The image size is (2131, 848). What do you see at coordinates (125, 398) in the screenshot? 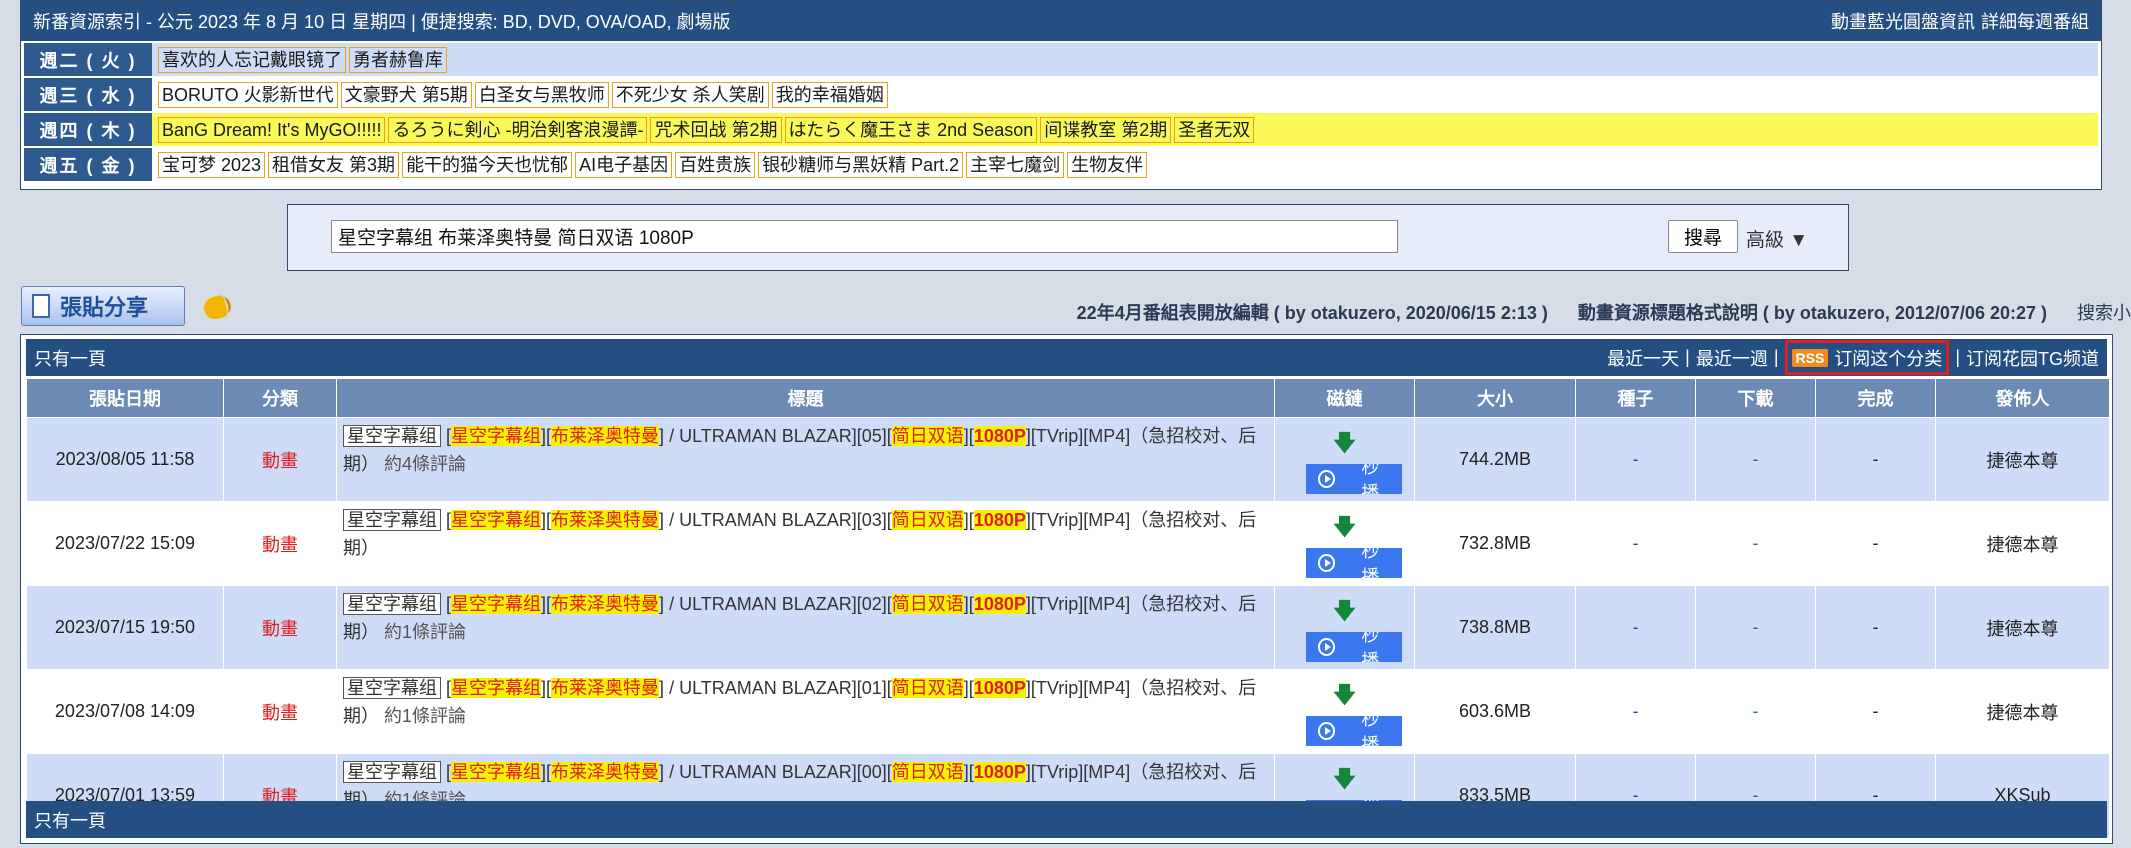
I see `column-header: 張貼日期` at bounding box center [125, 398].